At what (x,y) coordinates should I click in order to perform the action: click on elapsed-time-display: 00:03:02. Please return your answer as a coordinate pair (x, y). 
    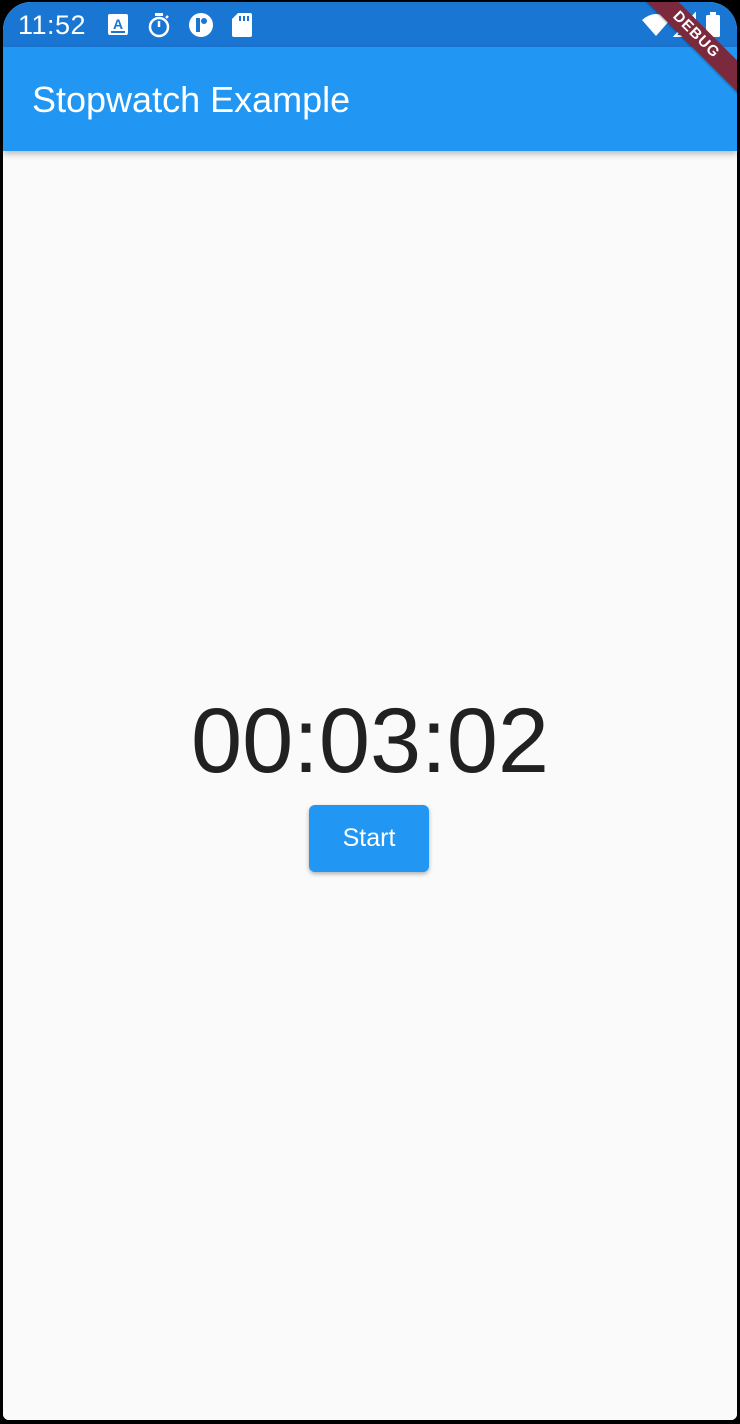
    Looking at the image, I should click on (370, 741).